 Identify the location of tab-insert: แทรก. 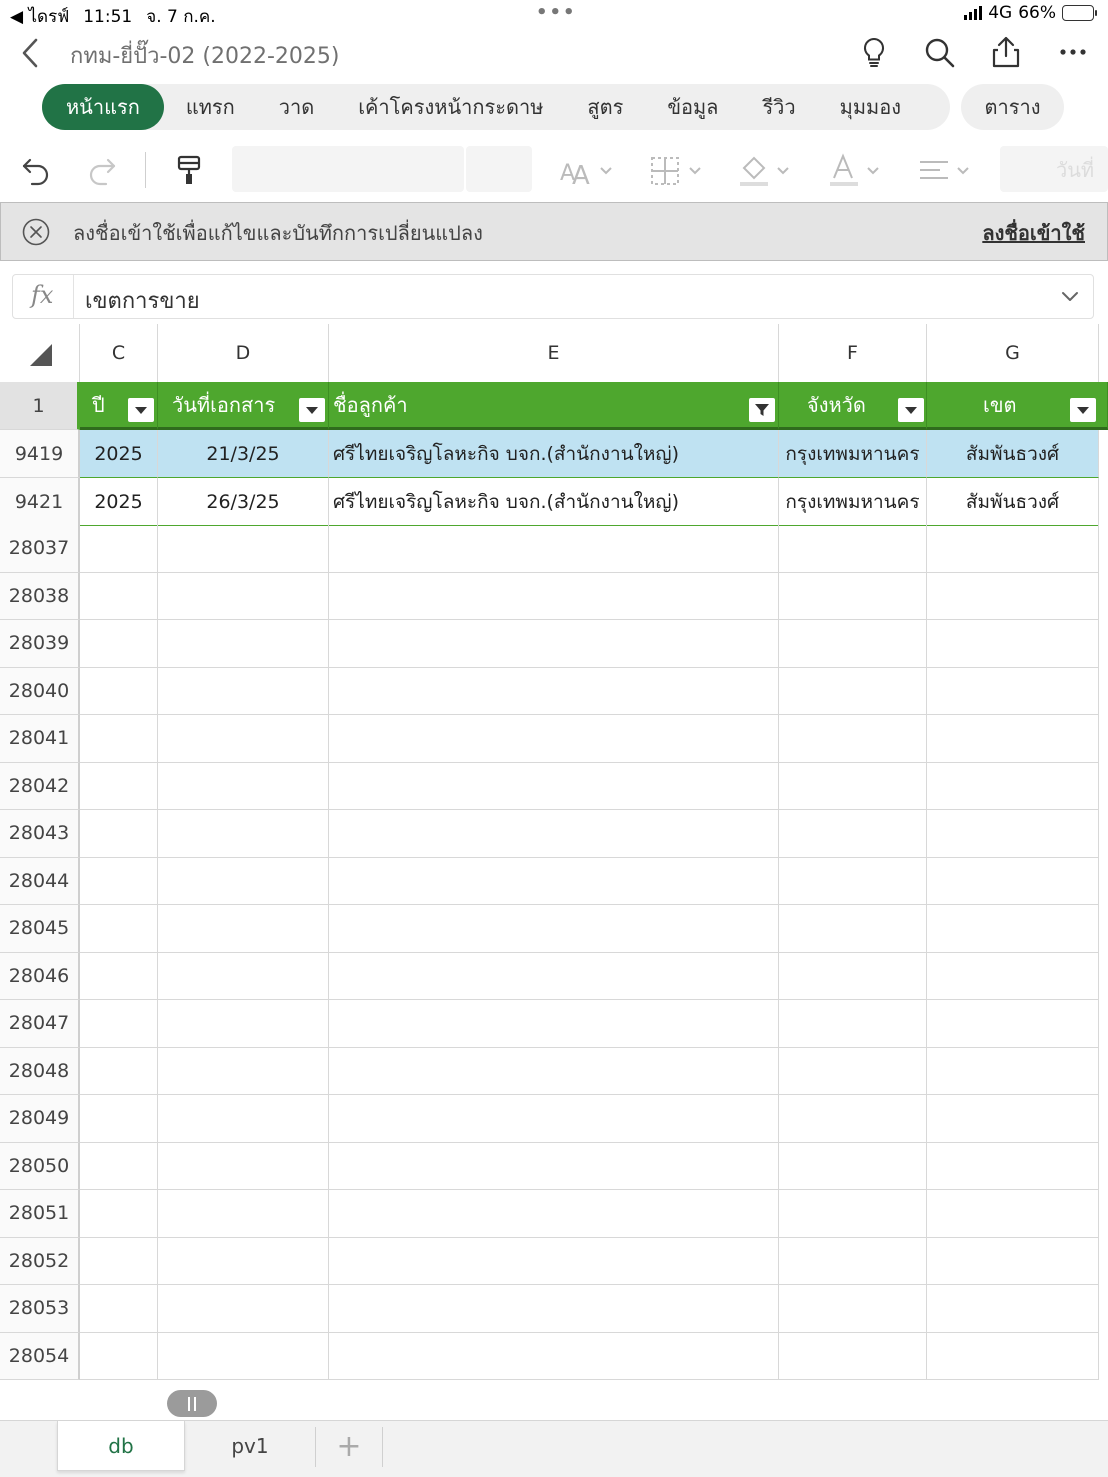
(210, 107).